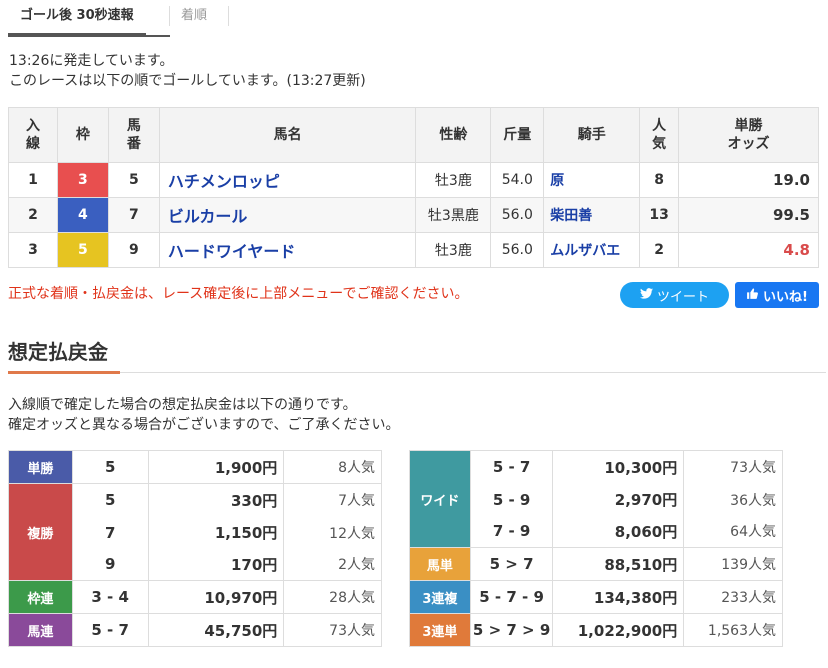  Describe the element at coordinates (216, 467) in the screenshot. I see `payout-amount-cell: 1,900円` at that location.